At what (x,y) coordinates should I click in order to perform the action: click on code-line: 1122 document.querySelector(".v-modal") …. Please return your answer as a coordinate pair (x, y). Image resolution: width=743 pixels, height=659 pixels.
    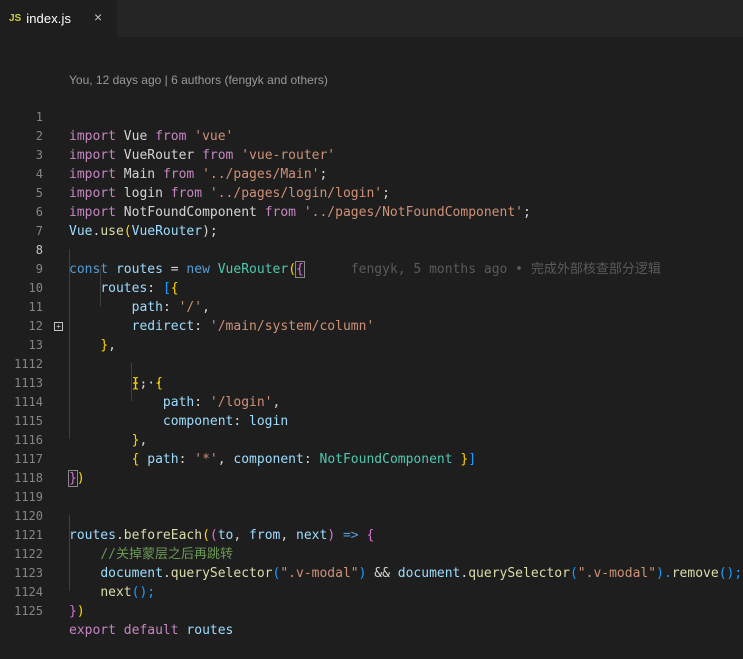
    Looking at the image, I should click on (371, 553).